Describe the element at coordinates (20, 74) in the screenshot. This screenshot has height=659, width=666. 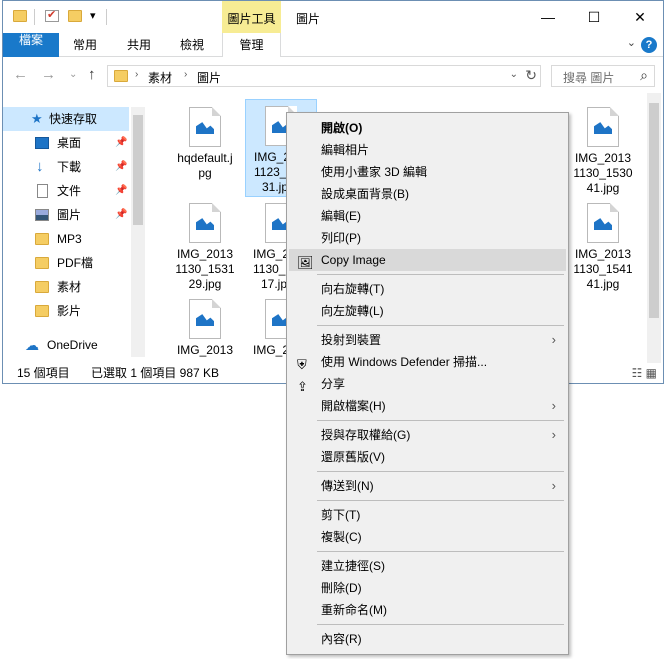
I see `back-icon: ←` at that location.